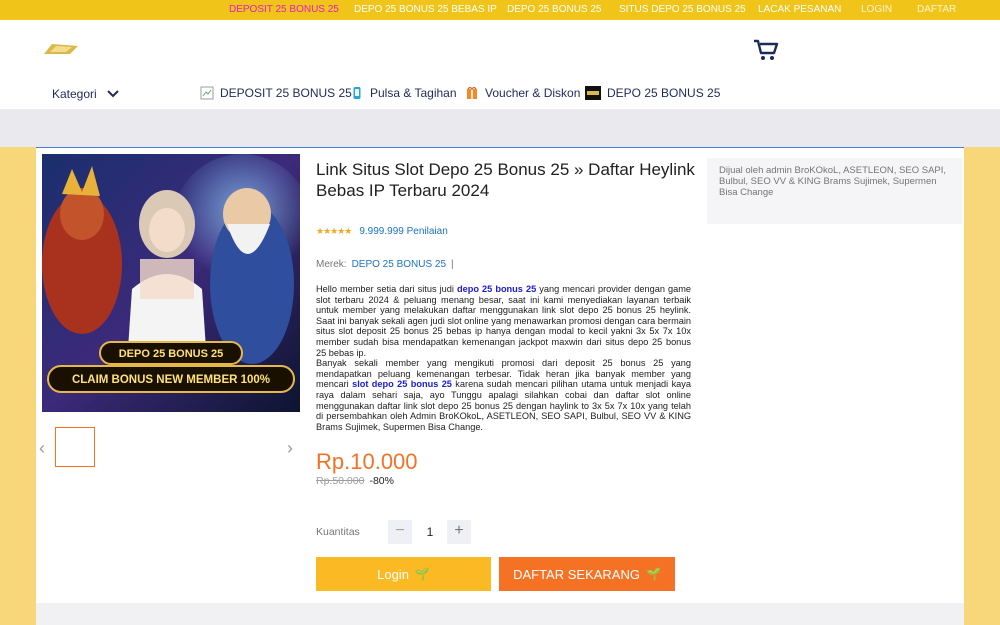 Image resolution: width=1000 pixels, height=625 pixels. Describe the element at coordinates (664, 93) in the screenshot. I see `nav-item-label: DEPO 25 BONUS 25` at that location.